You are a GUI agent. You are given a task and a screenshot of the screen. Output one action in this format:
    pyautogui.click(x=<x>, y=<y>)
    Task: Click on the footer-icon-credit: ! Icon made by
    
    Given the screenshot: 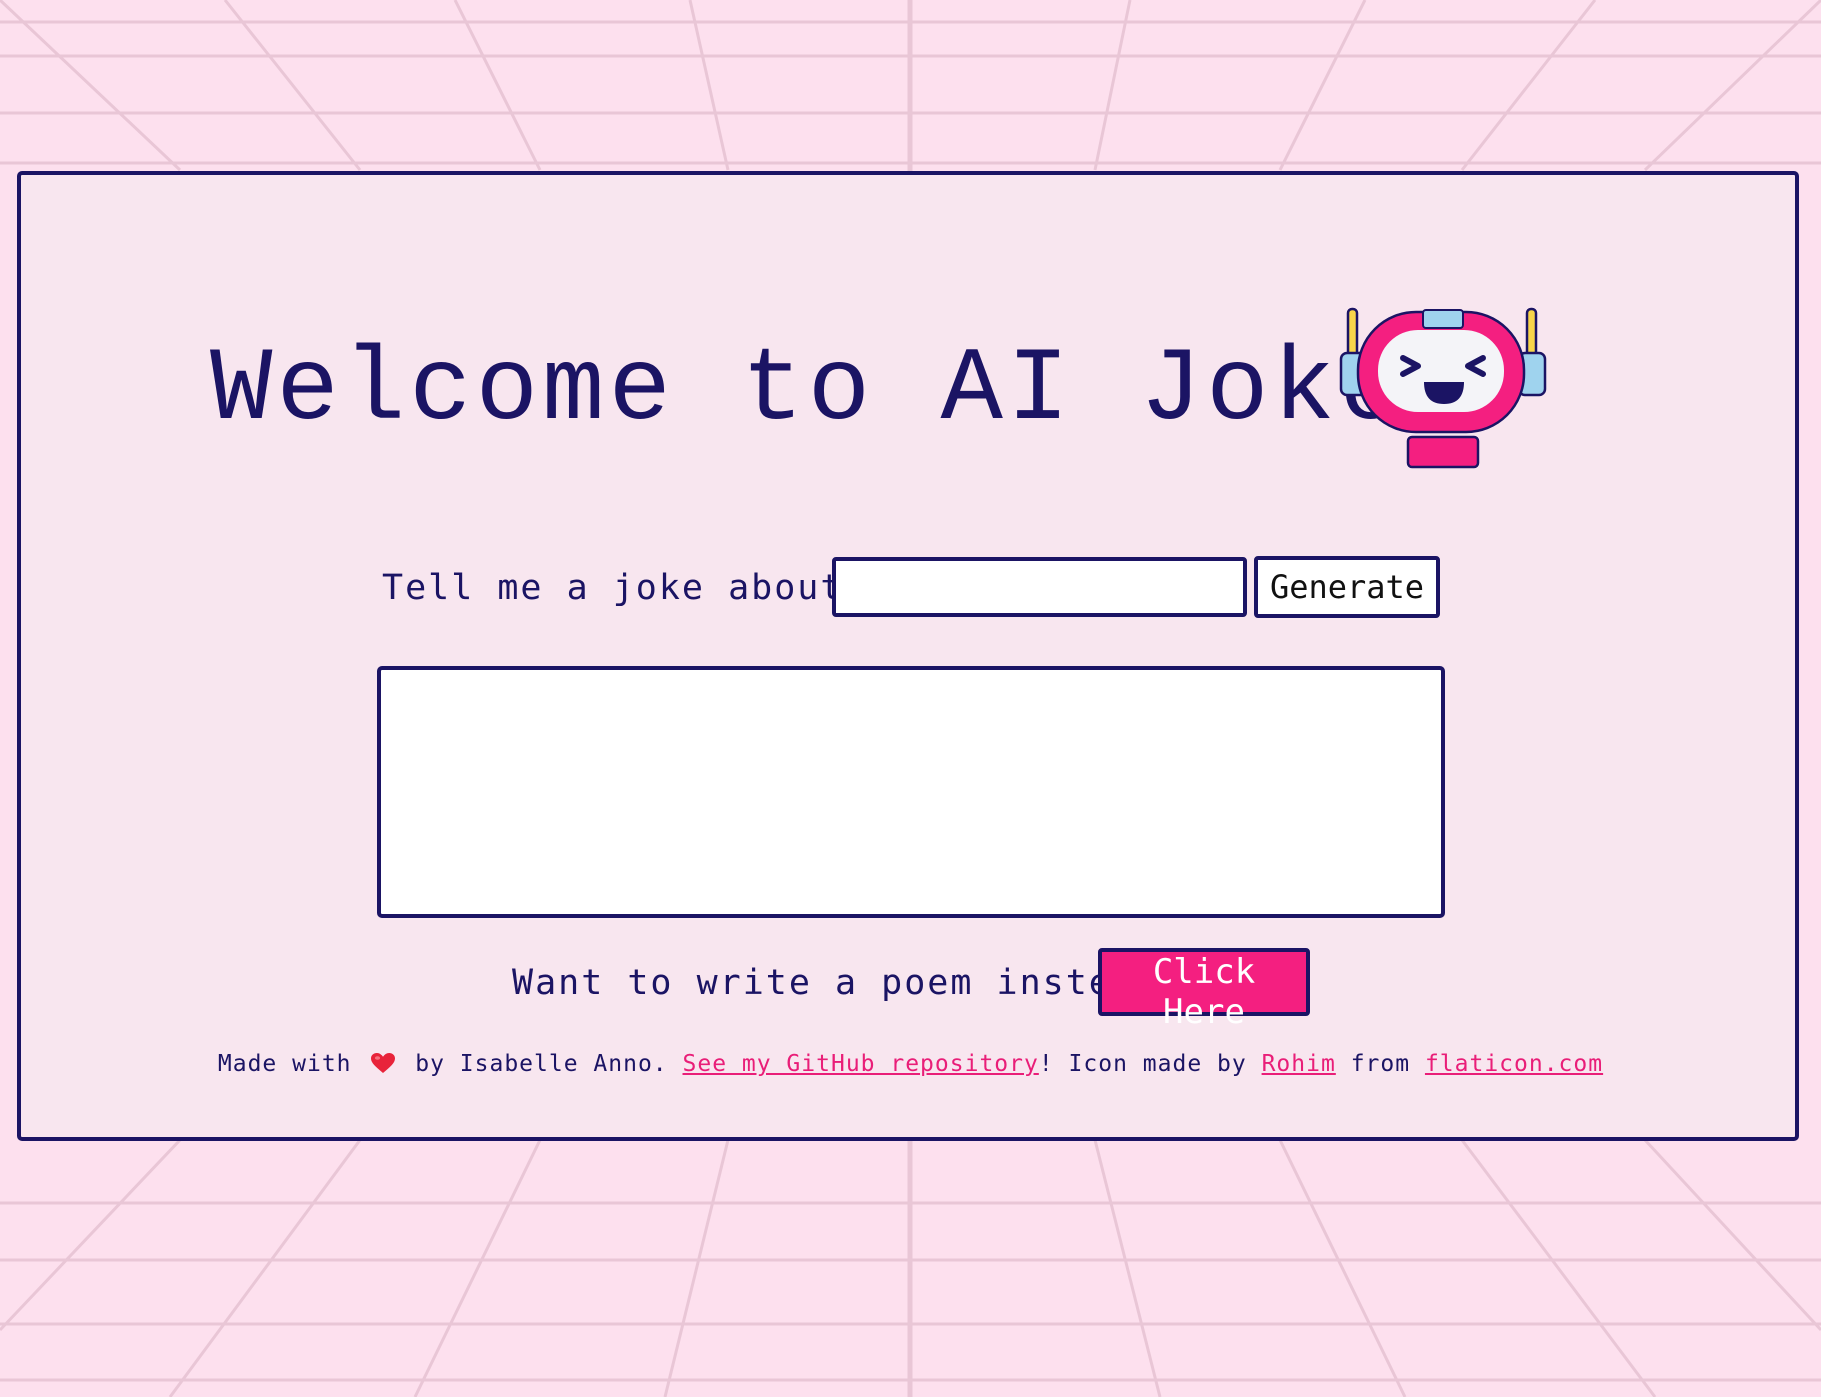 What is the action you would take?
    pyautogui.click(x=1142, y=1064)
    